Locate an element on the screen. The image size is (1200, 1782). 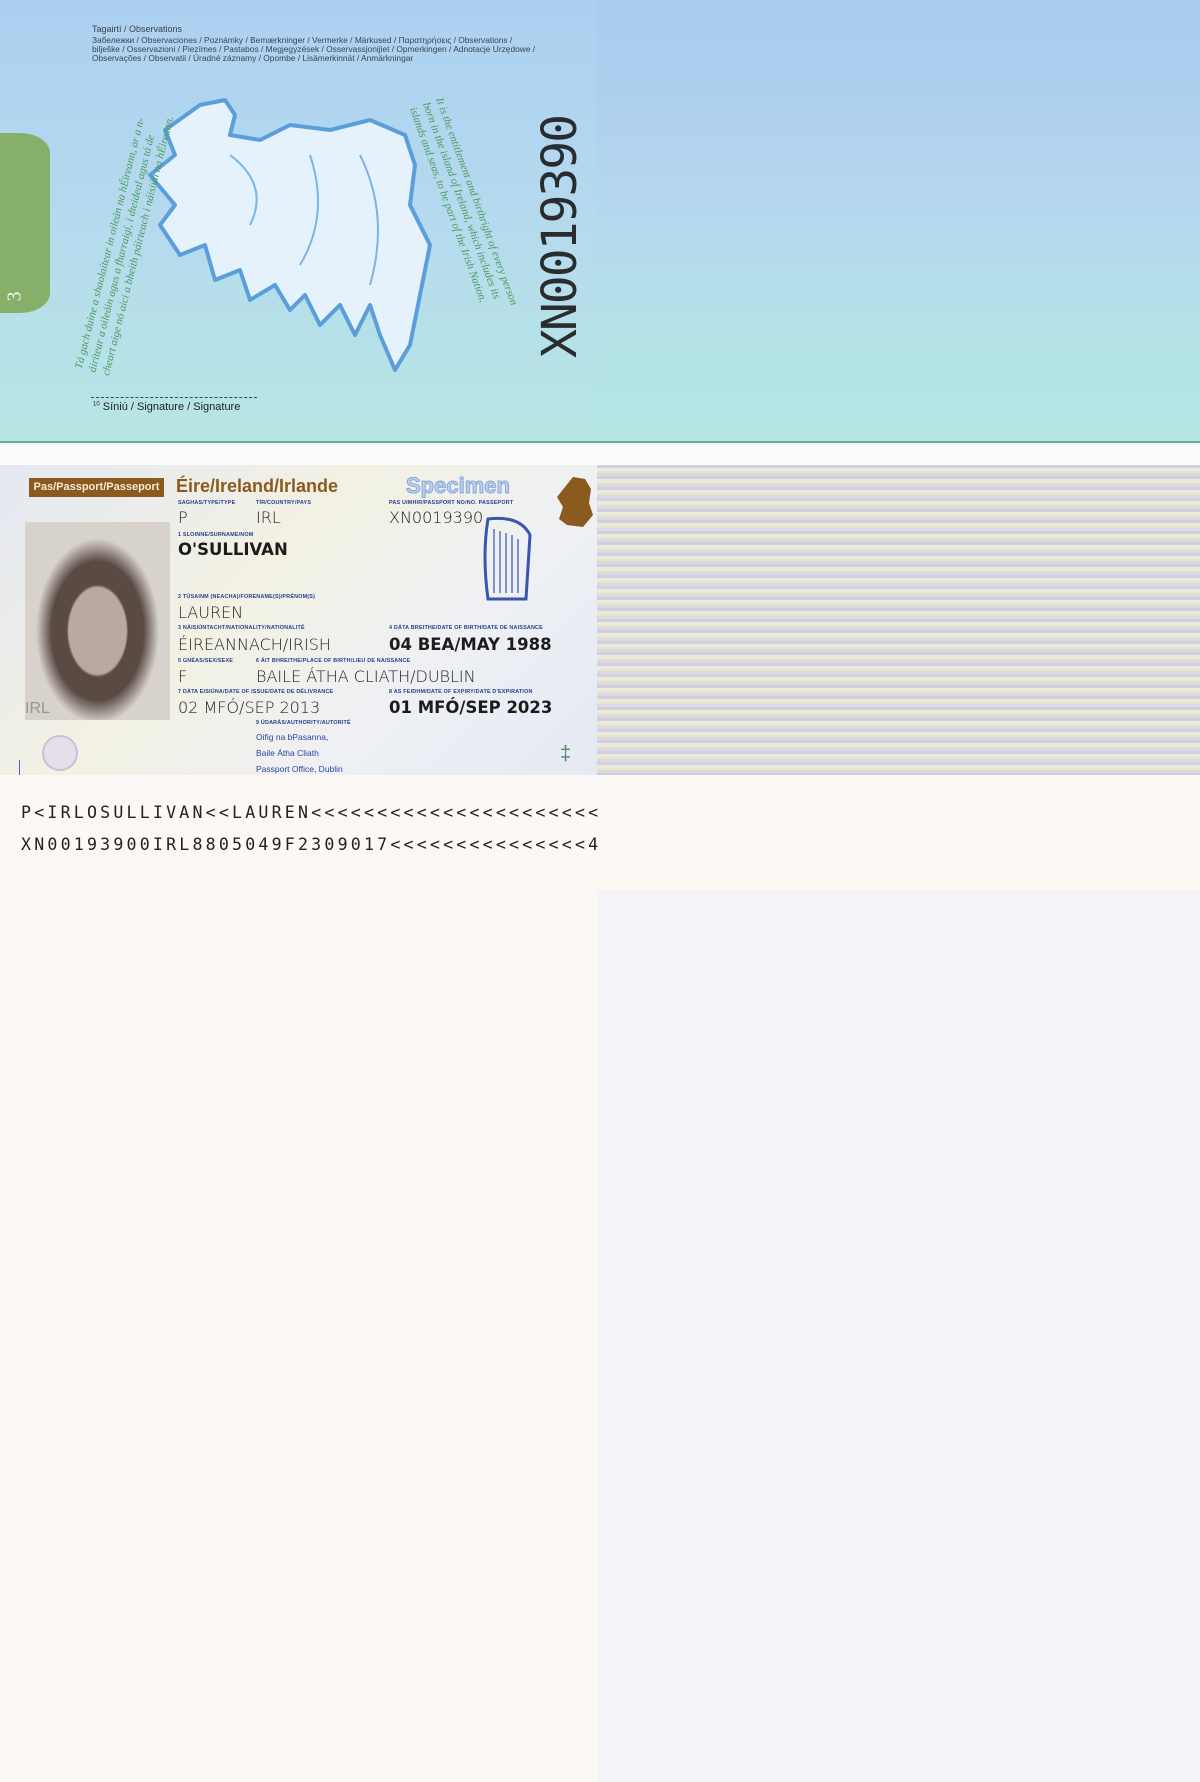
signature-label: 10 Síniú / Signature / Signature is located at coordinates (166, 407).